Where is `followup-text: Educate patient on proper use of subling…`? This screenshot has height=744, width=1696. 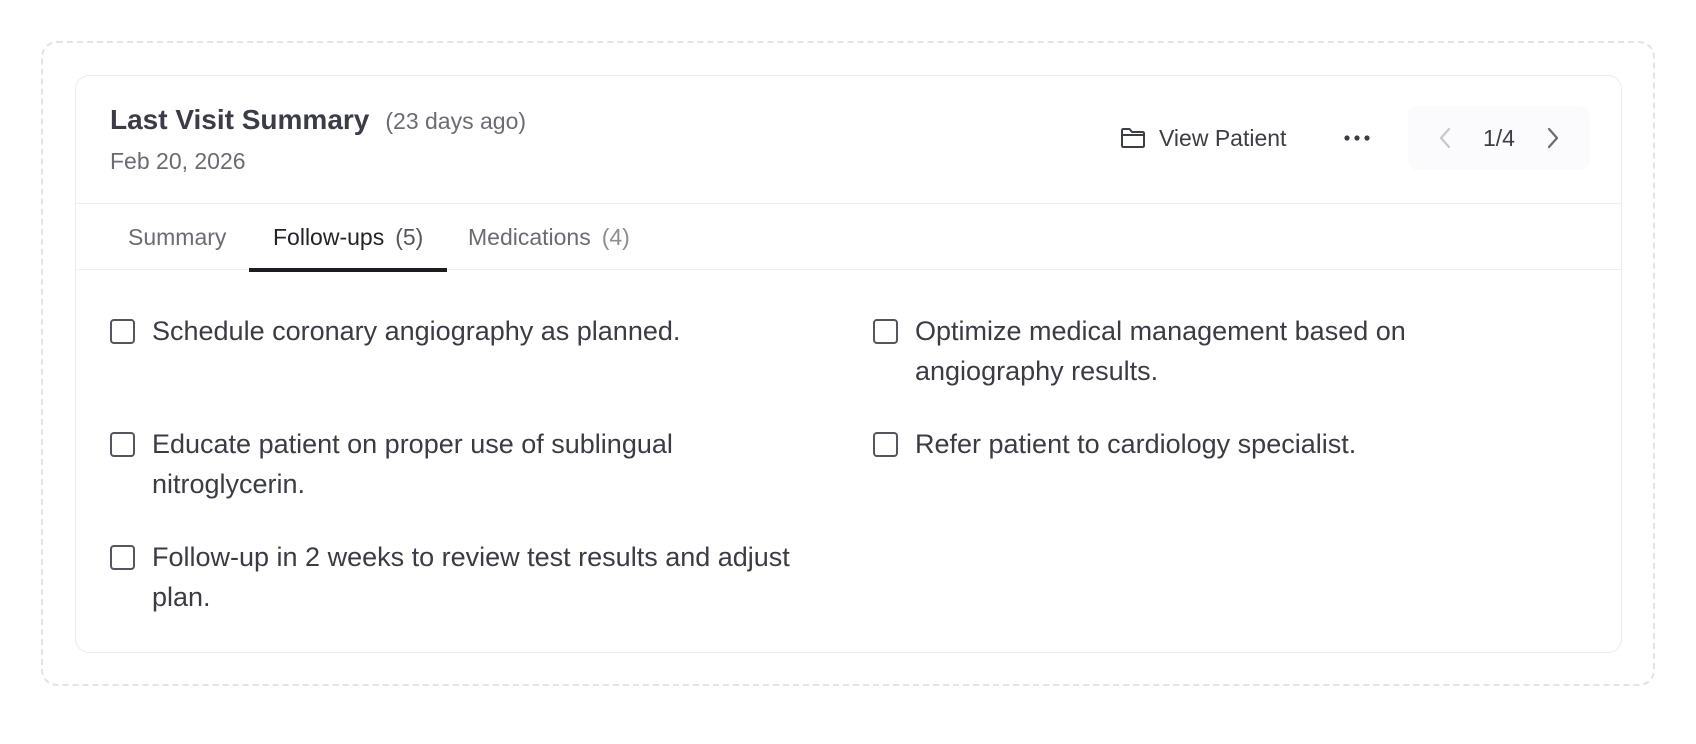
followup-text: Educate patient on proper use of subling… is located at coordinates (412, 464).